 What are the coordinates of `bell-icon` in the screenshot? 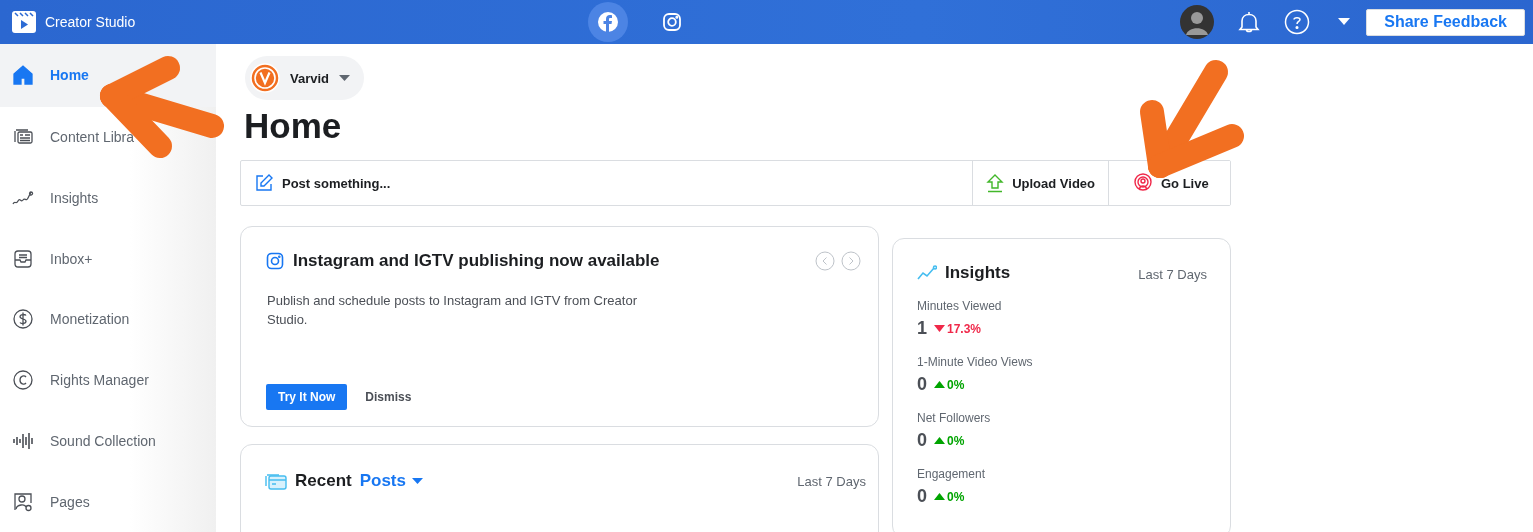 It's located at (1249, 22).